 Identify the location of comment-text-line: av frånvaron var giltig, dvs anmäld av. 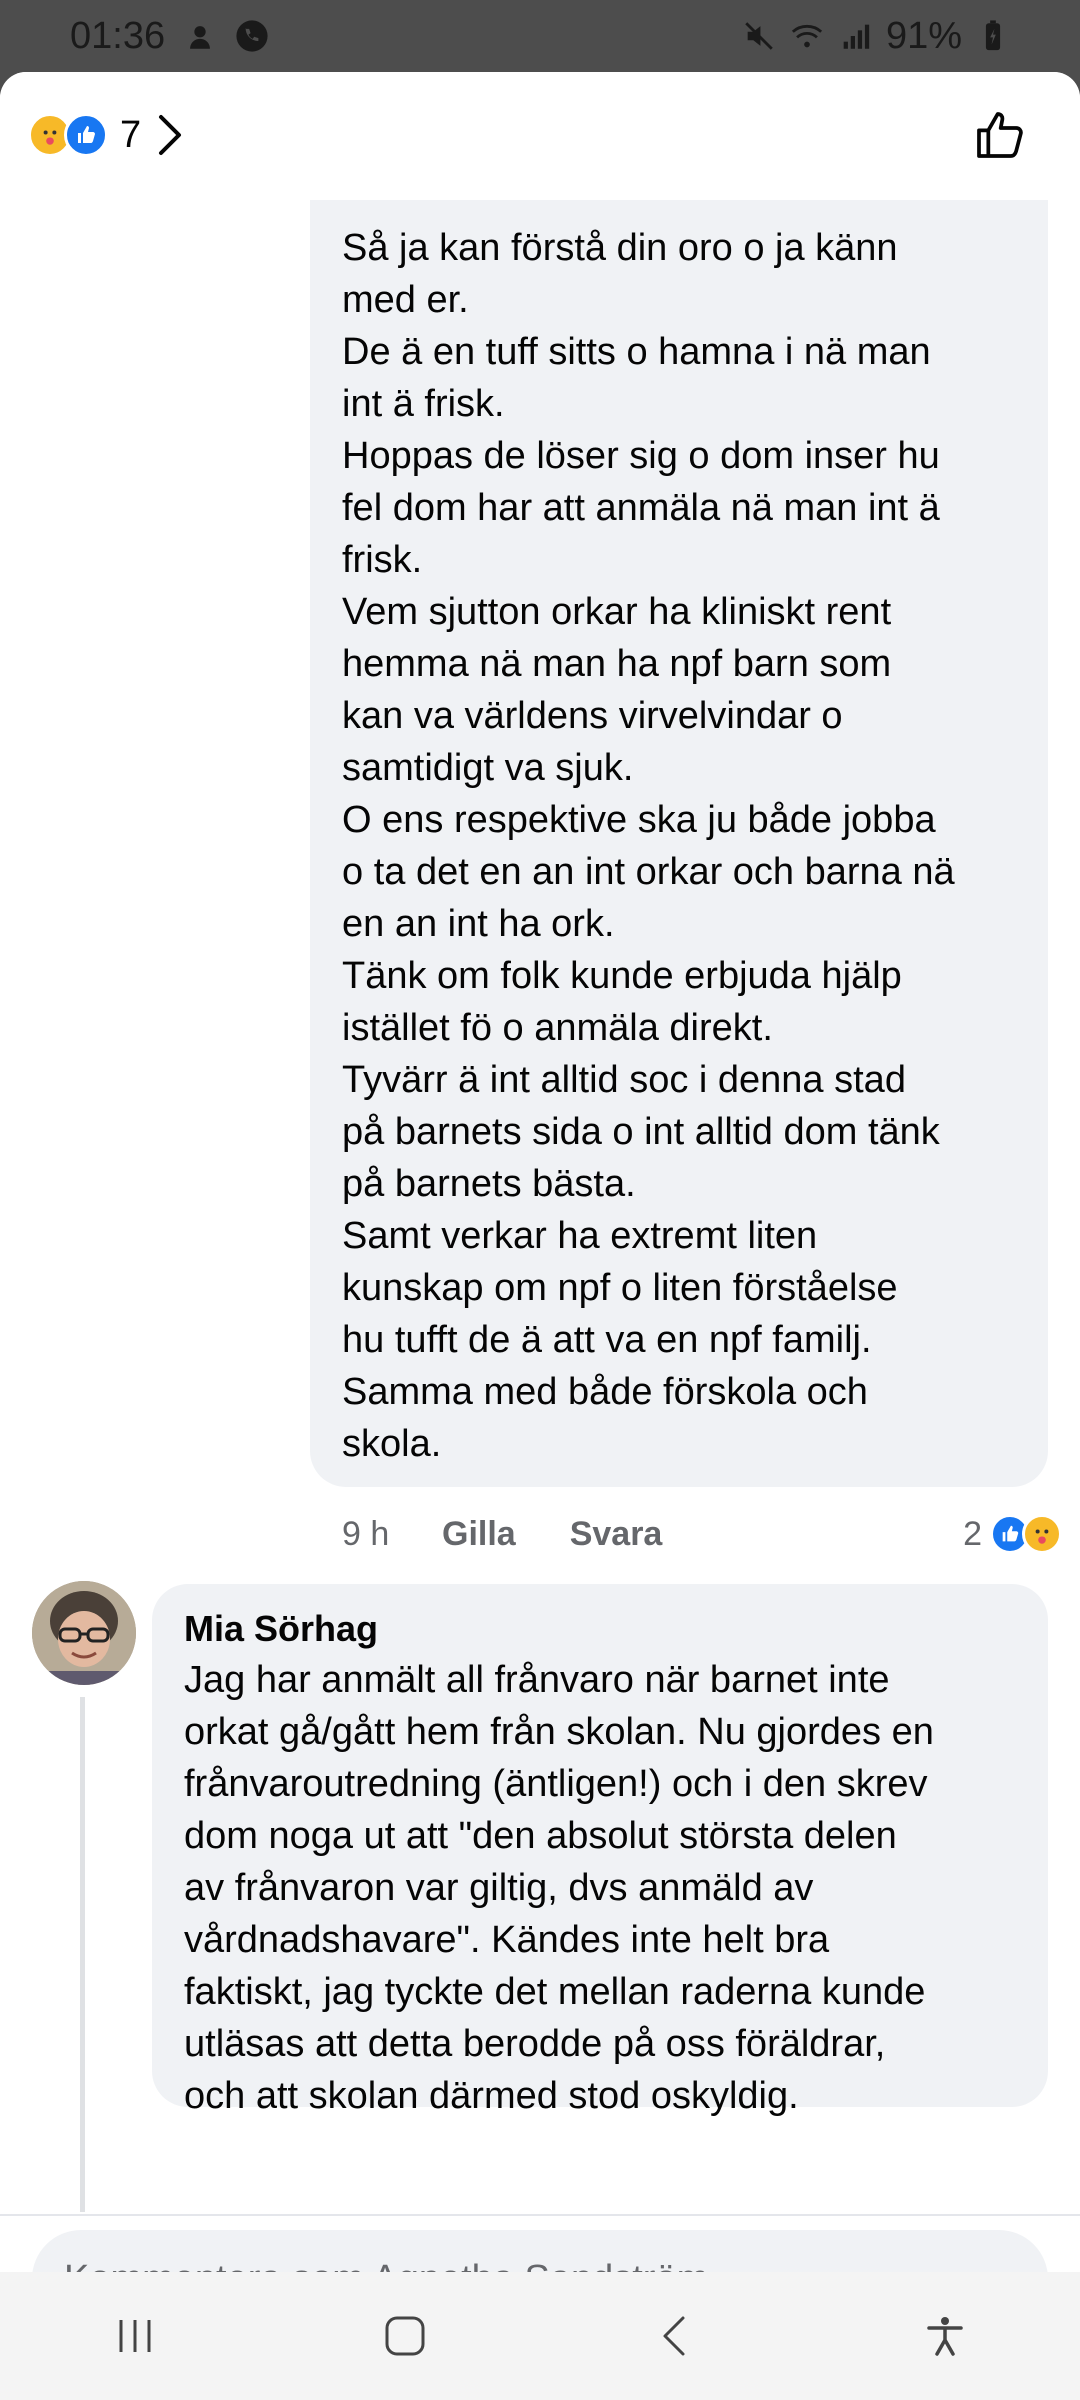
(499, 1888).